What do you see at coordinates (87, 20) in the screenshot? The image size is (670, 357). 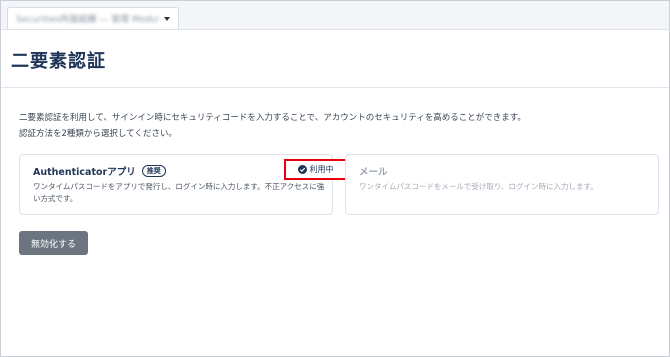 I see `account-selector-label: Securities所属組織 — 管理 Module` at bounding box center [87, 20].